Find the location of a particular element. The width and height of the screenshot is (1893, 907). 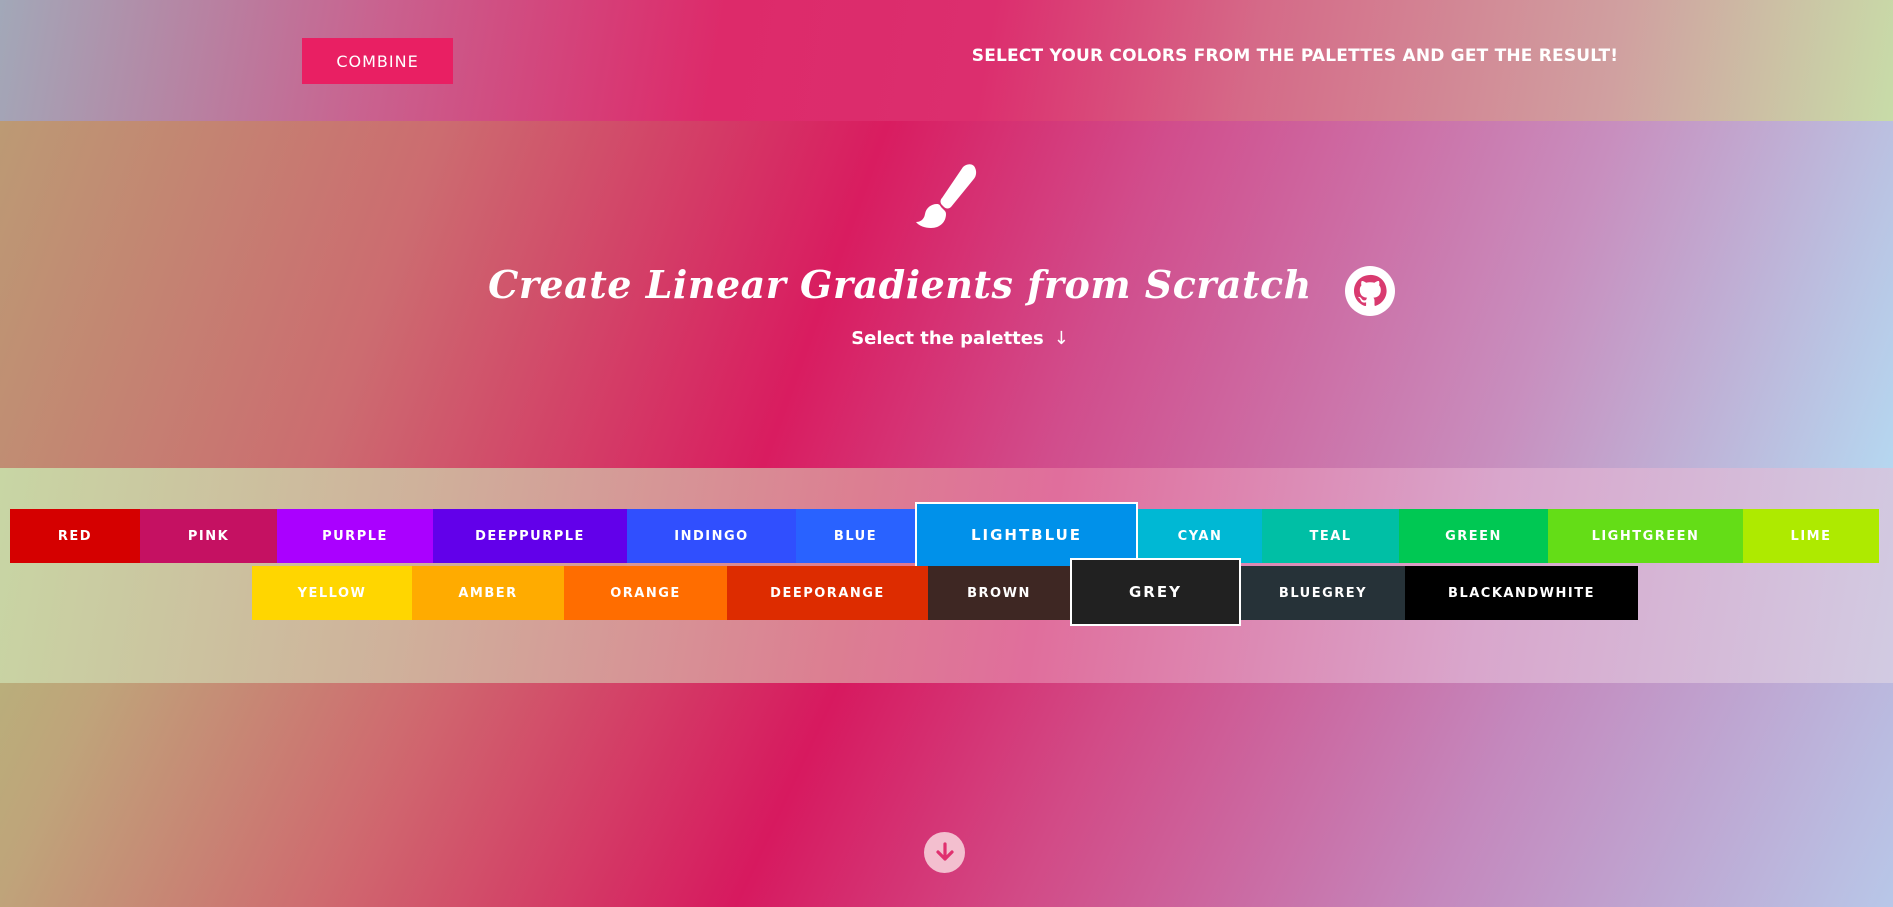

palette-pink: PINK is located at coordinates (208, 536).